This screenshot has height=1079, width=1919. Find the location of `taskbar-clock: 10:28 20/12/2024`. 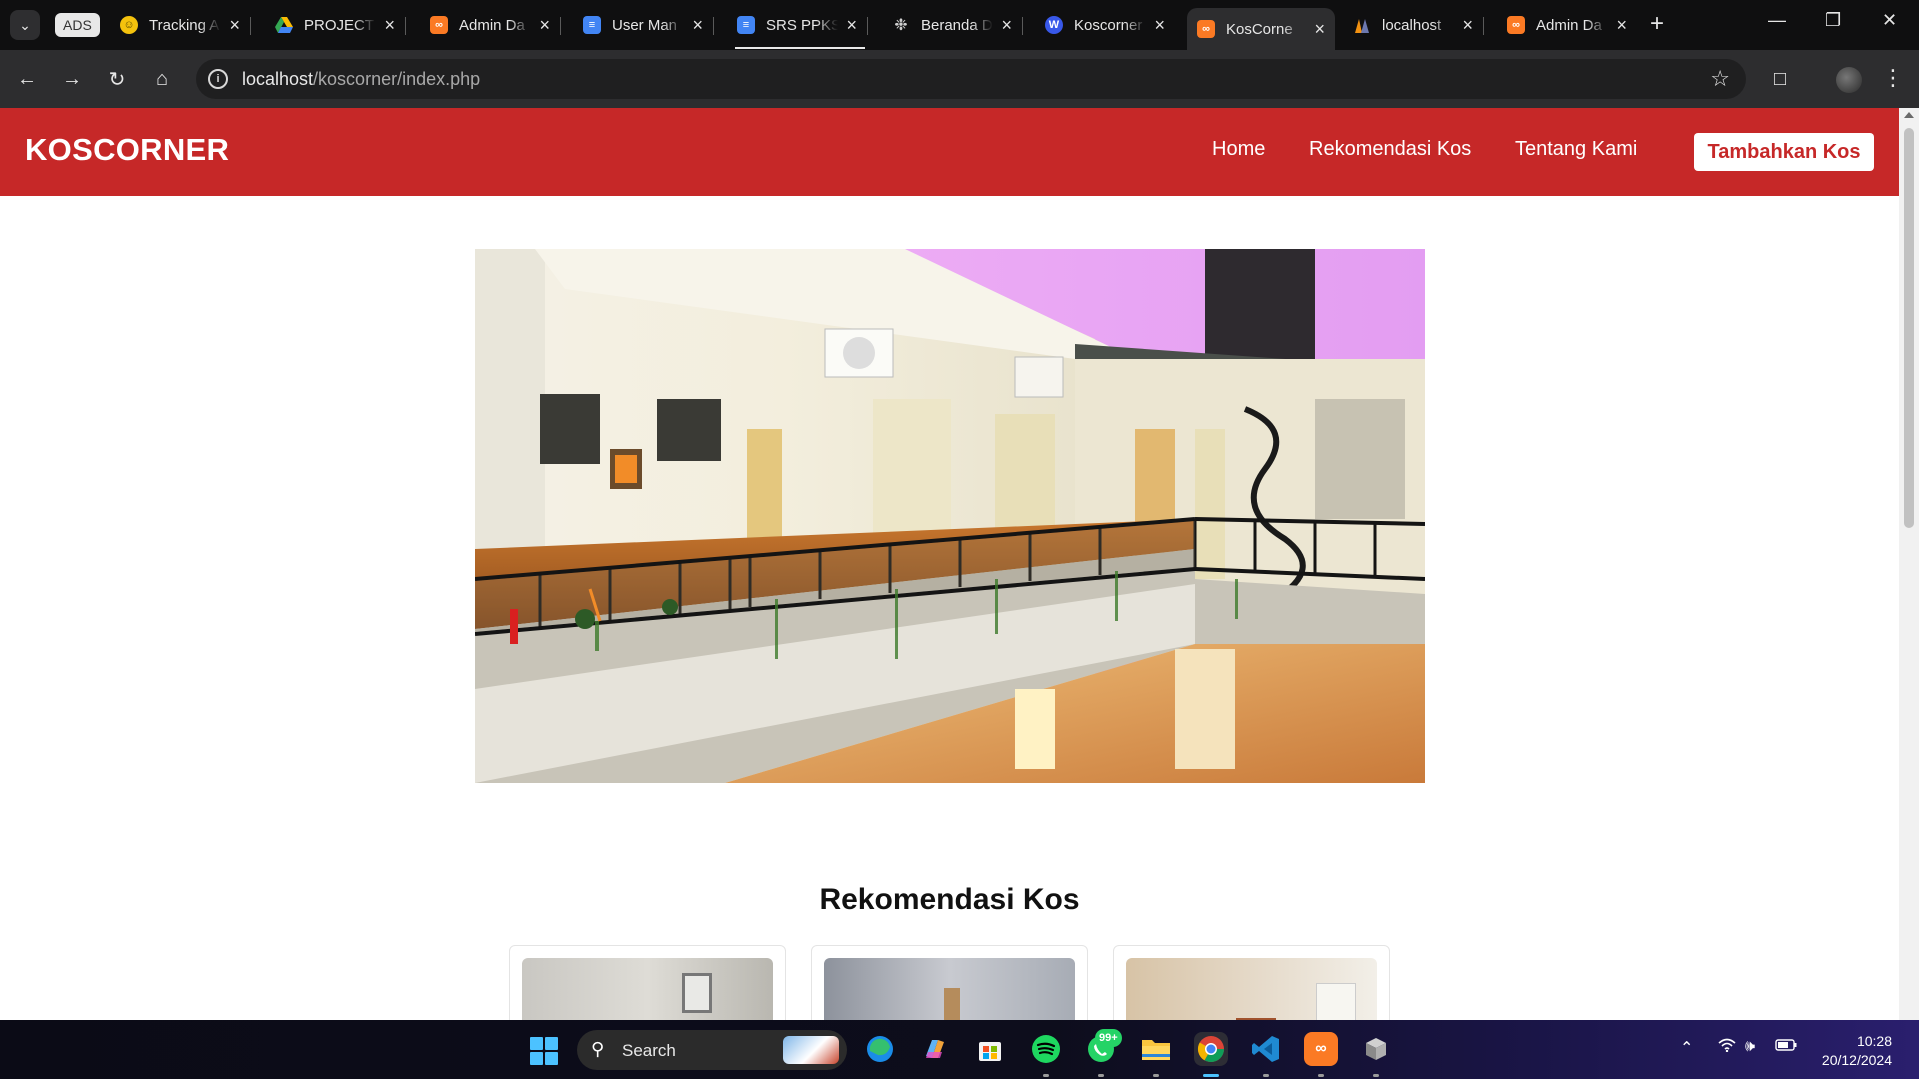

taskbar-clock: 10:28 20/12/2024 is located at coordinates (1852, 1051).